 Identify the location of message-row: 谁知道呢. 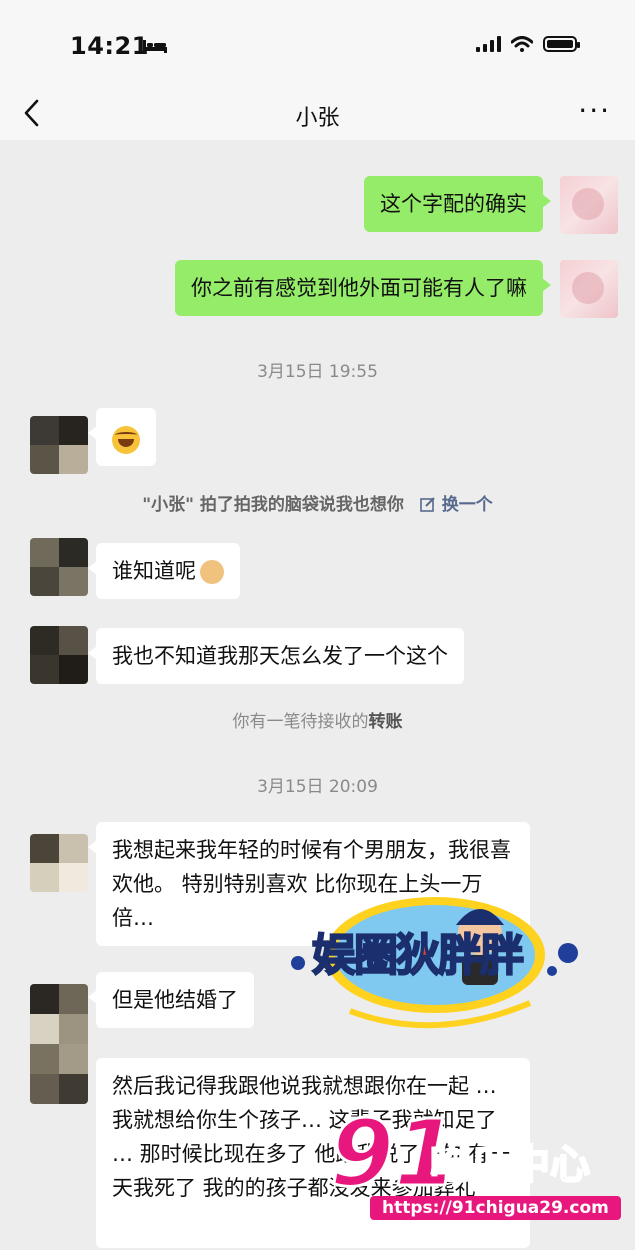
(317, 569).